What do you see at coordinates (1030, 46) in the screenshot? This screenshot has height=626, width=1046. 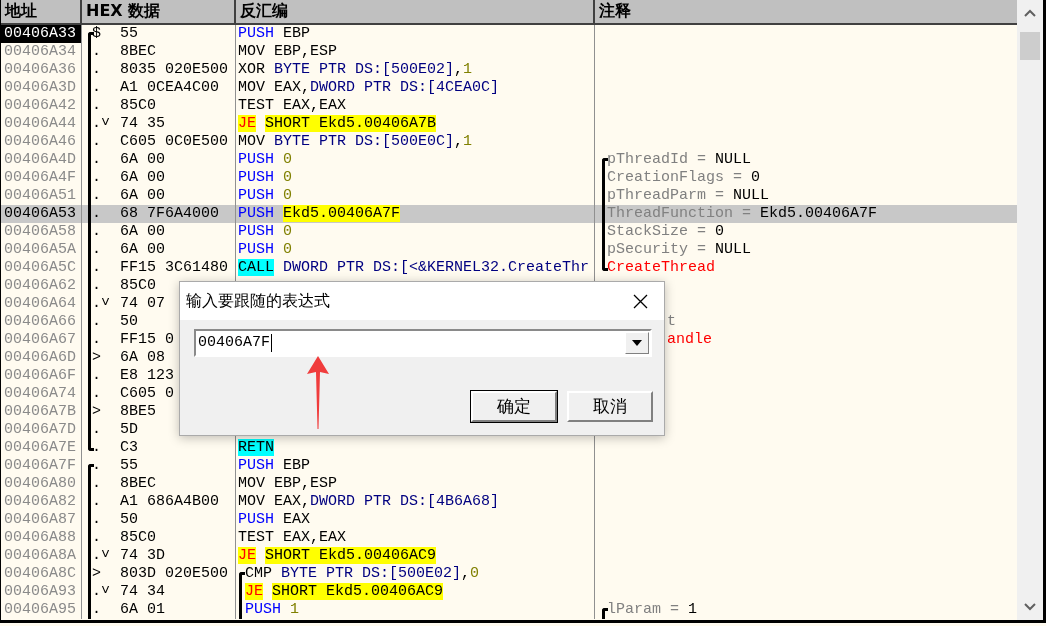 I see `scrollbar-thumb` at bounding box center [1030, 46].